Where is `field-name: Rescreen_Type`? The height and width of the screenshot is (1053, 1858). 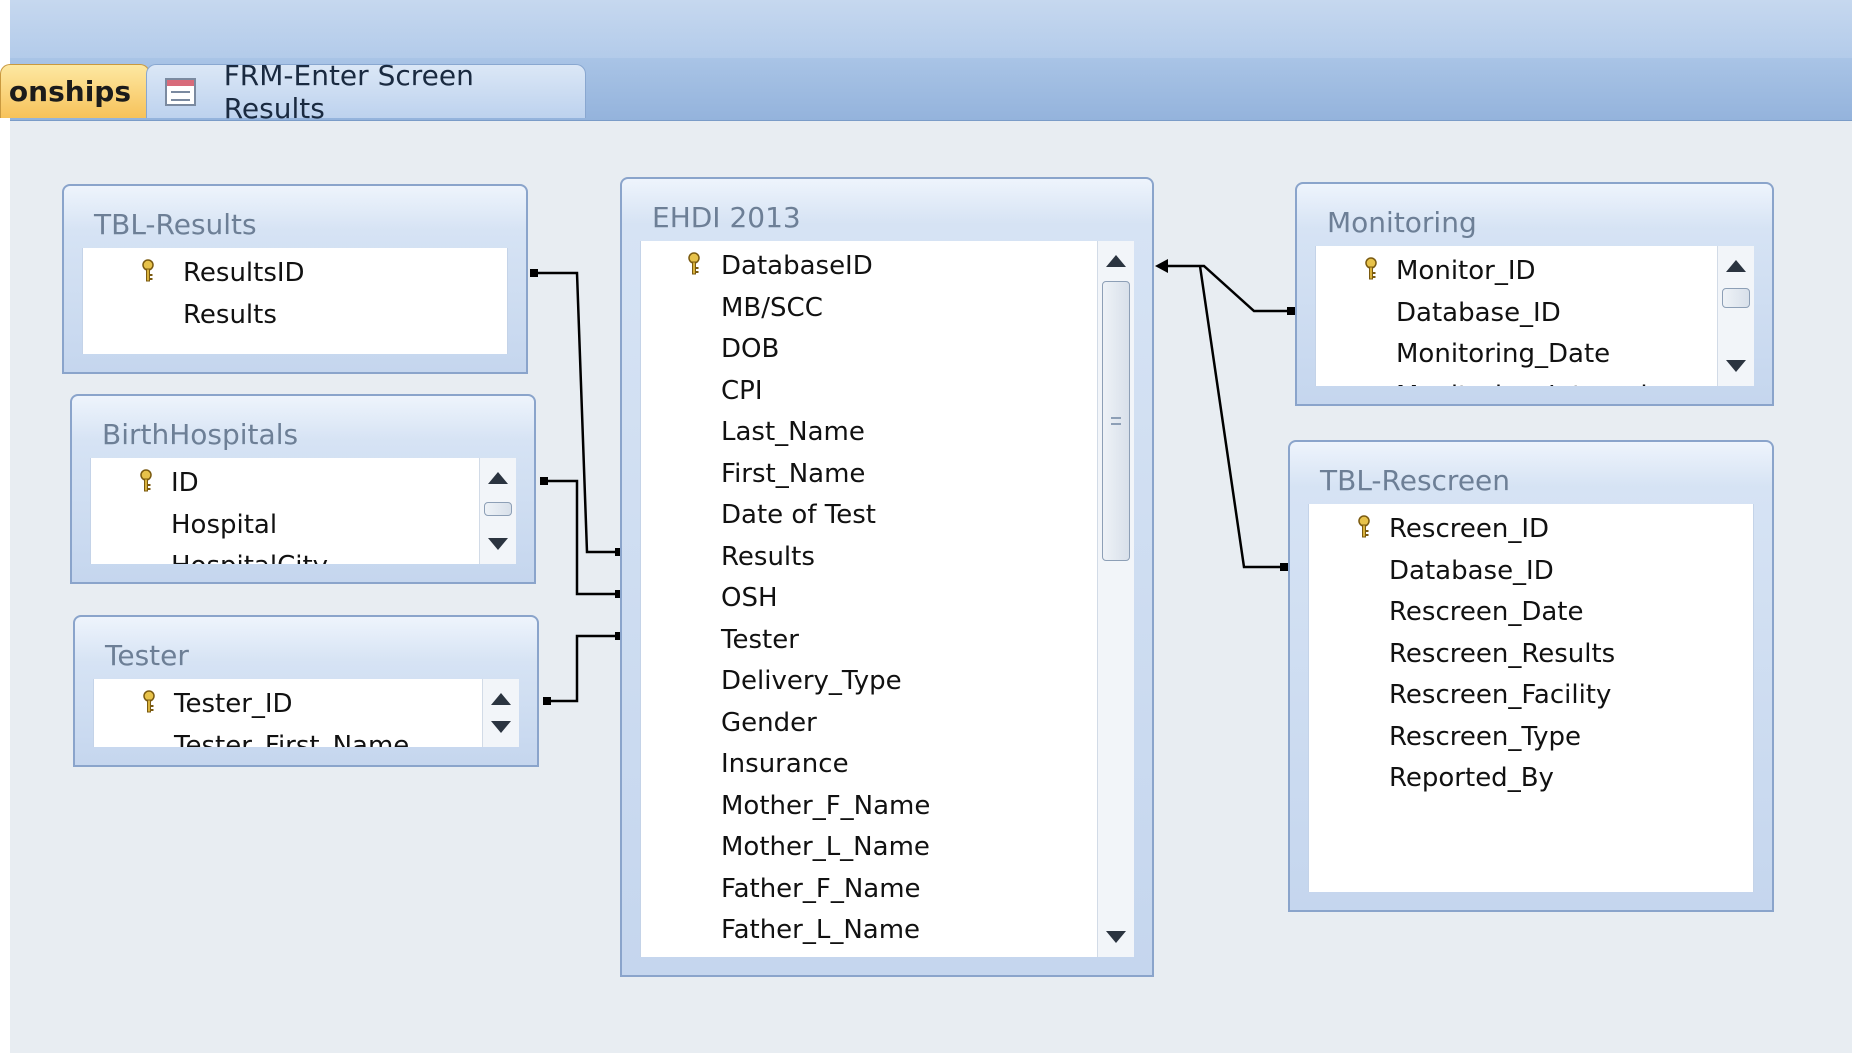
field-name: Rescreen_Type is located at coordinates (1485, 736).